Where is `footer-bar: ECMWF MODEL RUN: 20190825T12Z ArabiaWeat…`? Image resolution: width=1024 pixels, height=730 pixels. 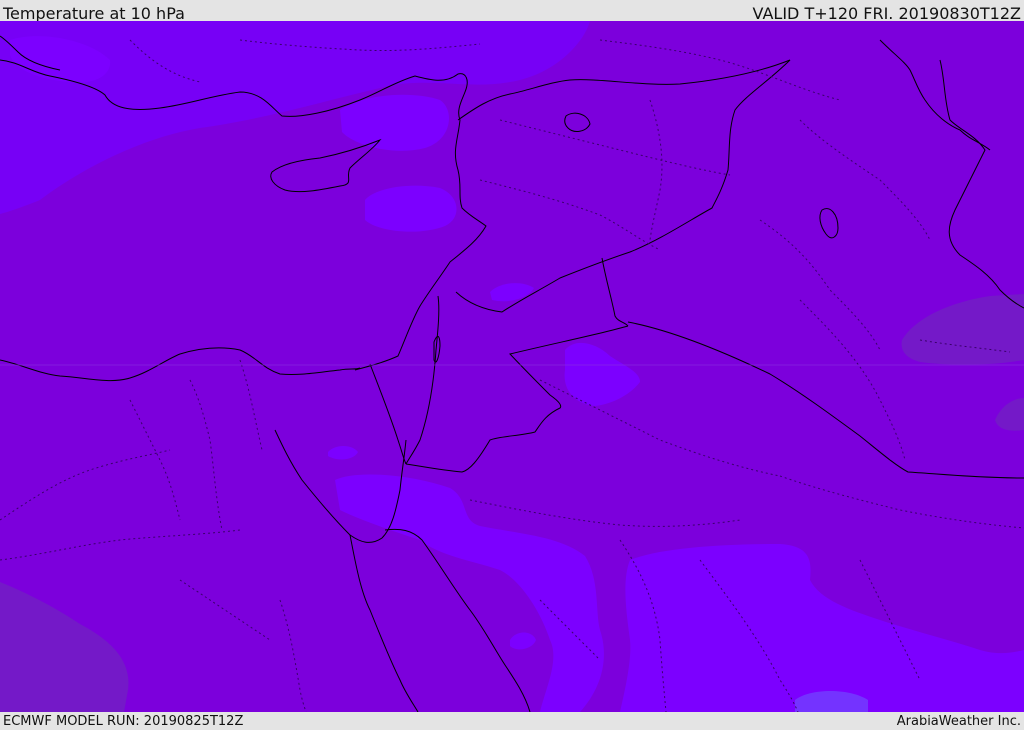 footer-bar: ECMWF MODEL RUN: 20190825T12Z ArabiaWeat… is located at coordinates (512, 720).